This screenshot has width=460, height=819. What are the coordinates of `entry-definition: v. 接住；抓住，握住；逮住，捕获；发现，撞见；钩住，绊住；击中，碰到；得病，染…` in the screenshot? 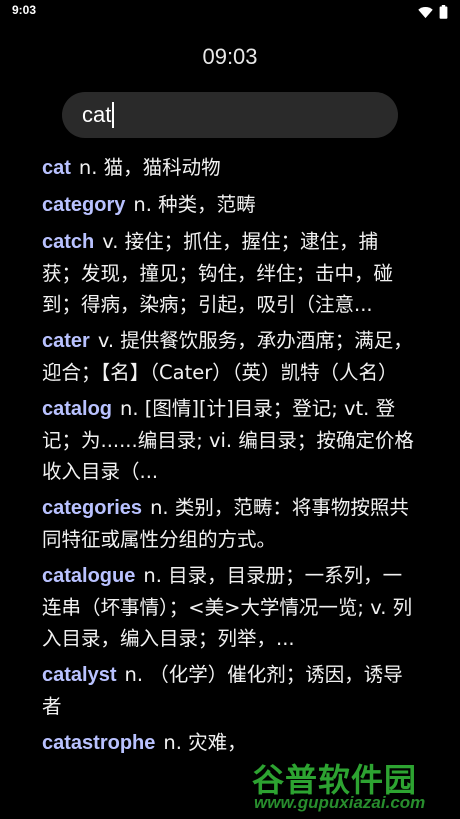 It's located at (218, 273).